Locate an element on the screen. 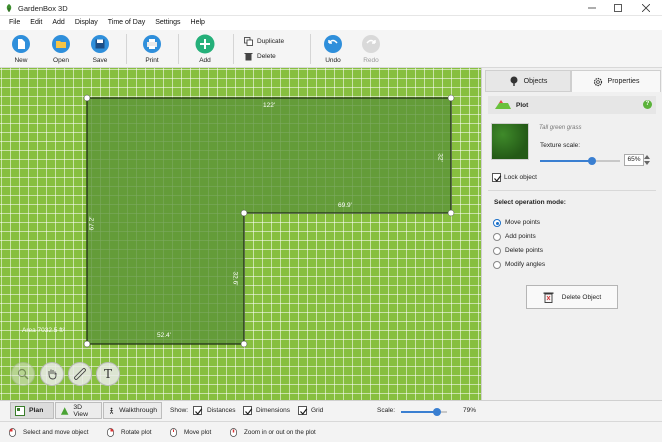 This screenshot has height=442, width=662. object-header: Plot ? is located at coordinates (572, 105).